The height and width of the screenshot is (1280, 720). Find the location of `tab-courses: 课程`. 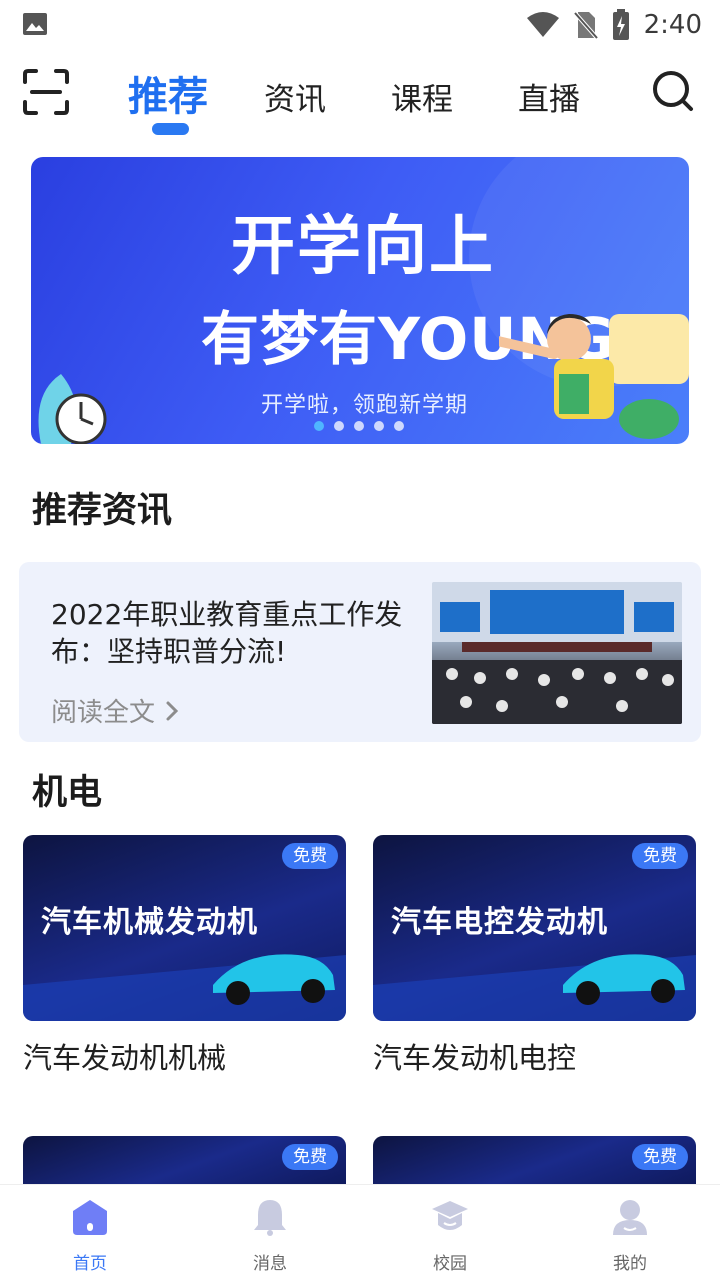

tab-courses: 课程 is located at coordinates (422, 96).